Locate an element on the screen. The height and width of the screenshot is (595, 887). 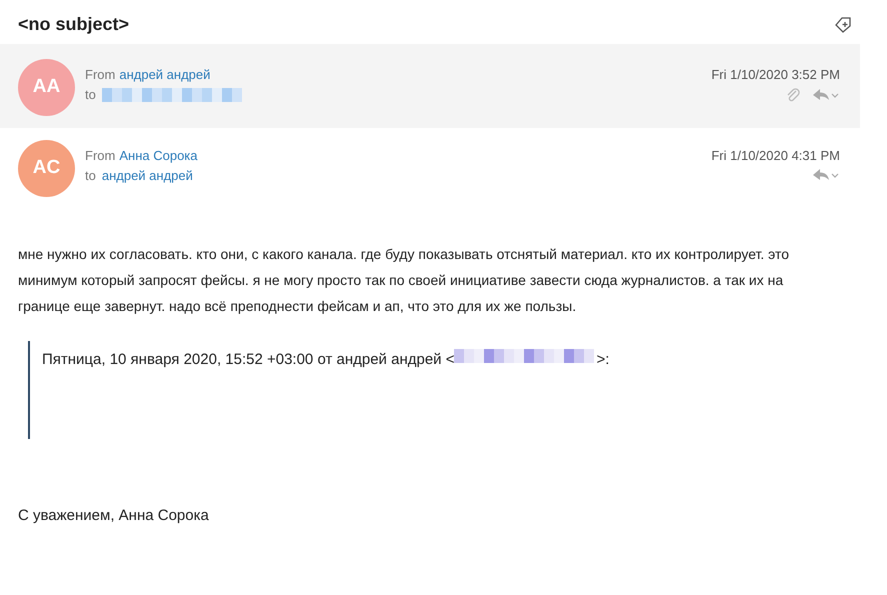
recipient-link: андрей андрей is located at coordinates (147, 176).